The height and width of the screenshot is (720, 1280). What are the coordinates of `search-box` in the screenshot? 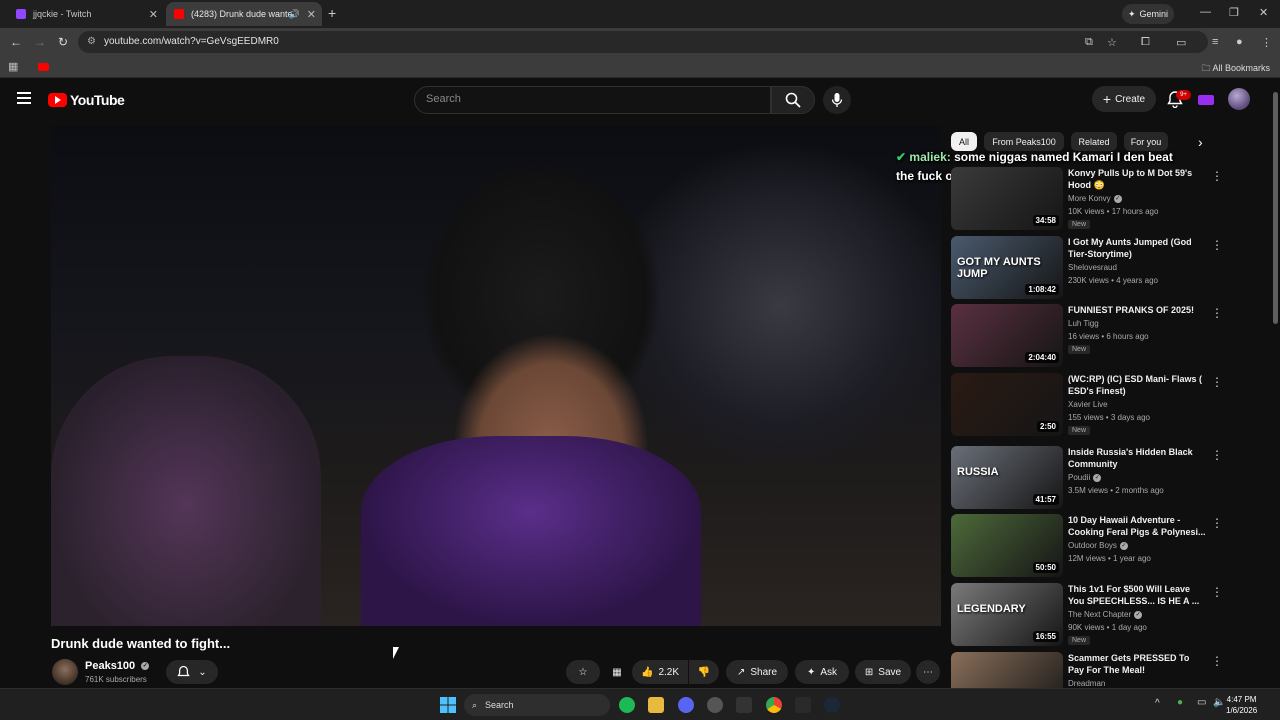 It's located at (592, 100).